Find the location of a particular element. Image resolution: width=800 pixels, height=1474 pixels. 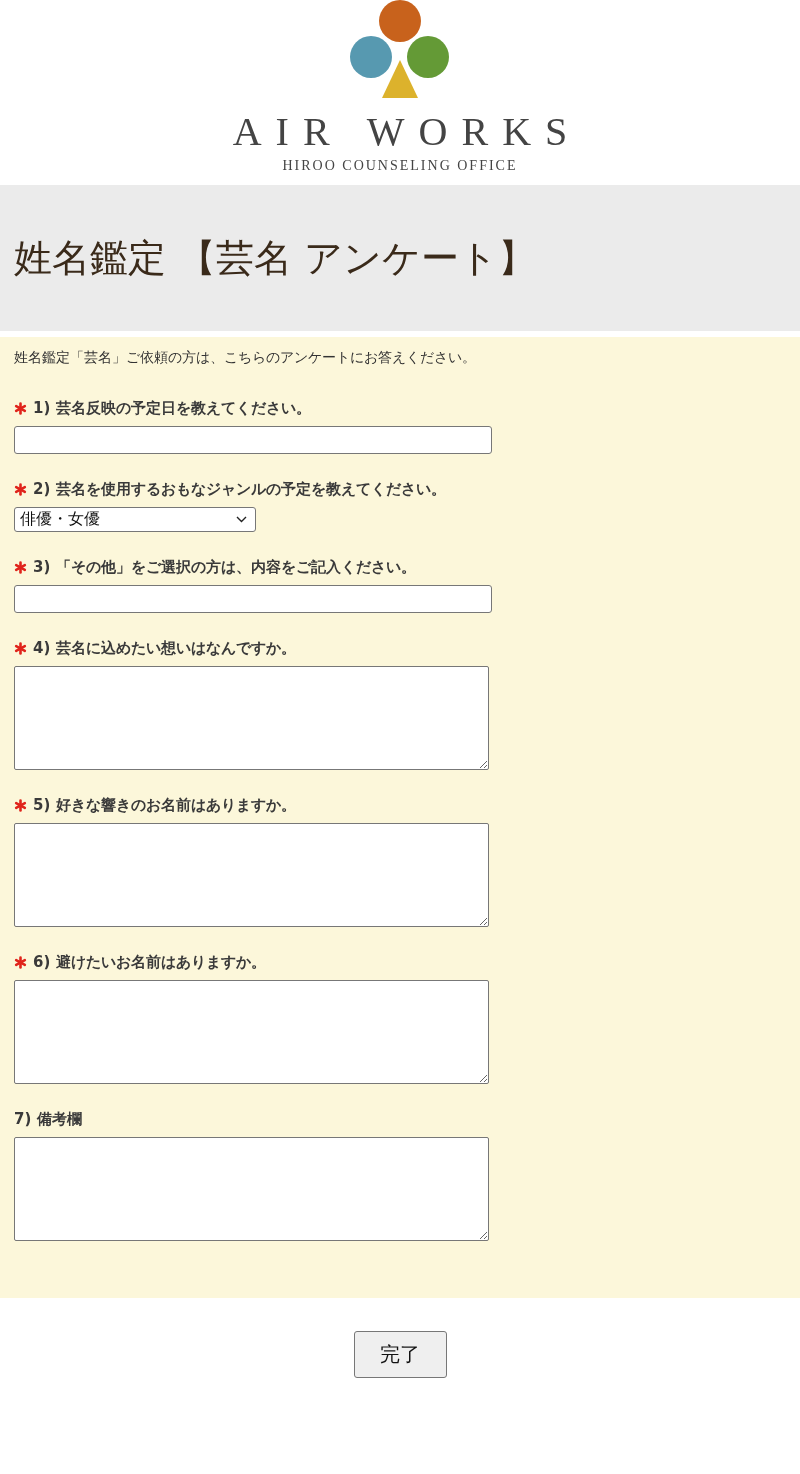

logo-name: AIR WORKS is located at coordinates (406, 132).